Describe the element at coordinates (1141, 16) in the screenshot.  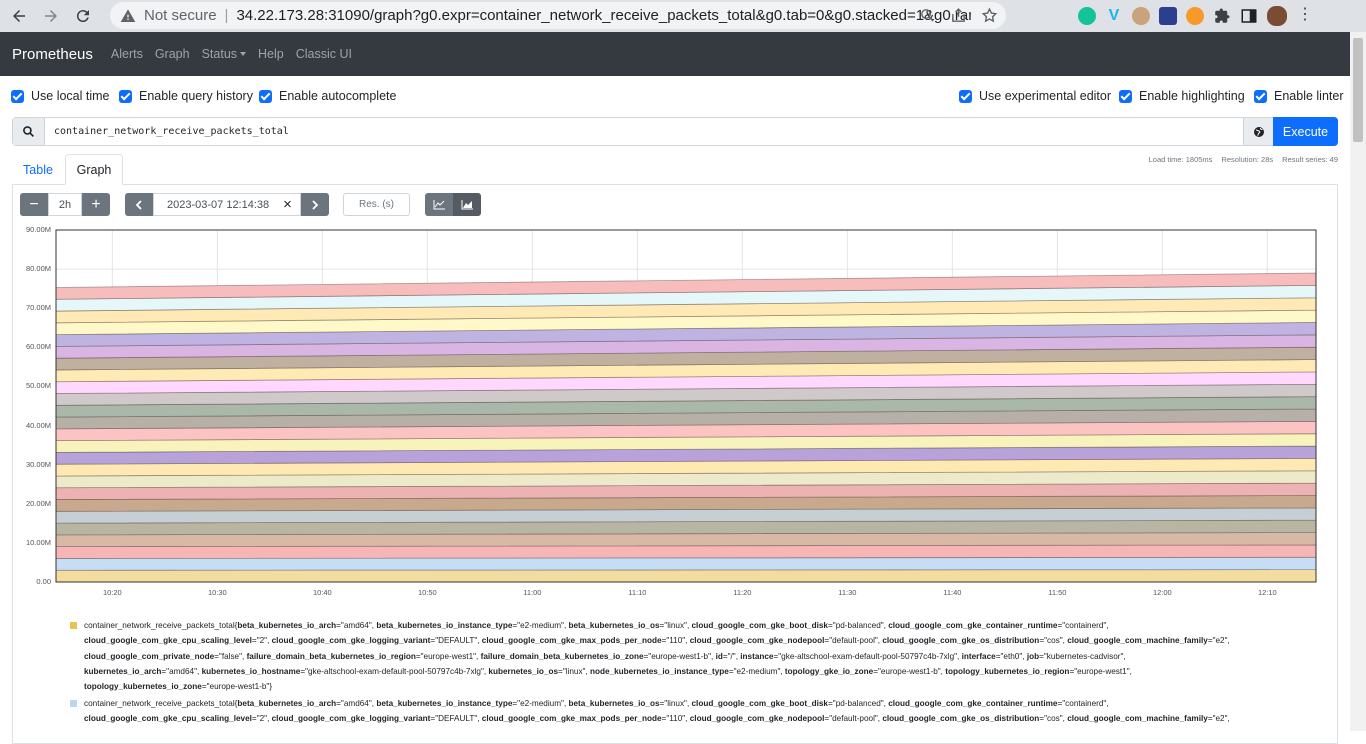
I see `face-extension-icon` at that location.